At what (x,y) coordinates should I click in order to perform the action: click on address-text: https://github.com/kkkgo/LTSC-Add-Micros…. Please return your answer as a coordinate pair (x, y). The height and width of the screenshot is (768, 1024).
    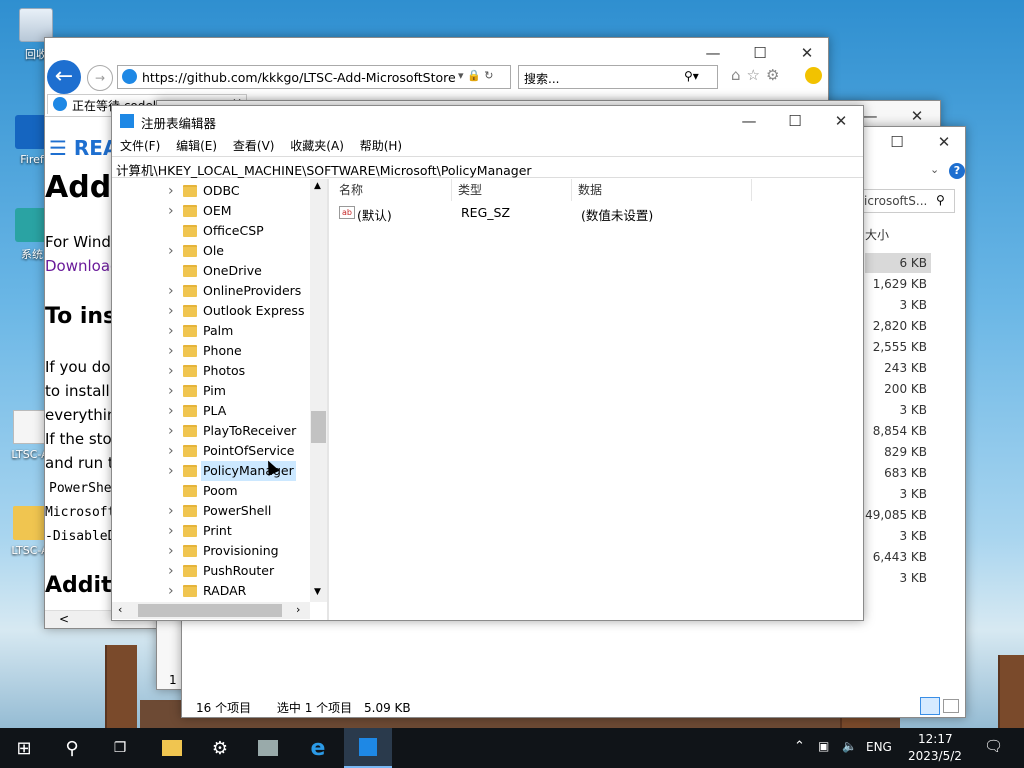
    Looking at the image, I should click on (299, 77).